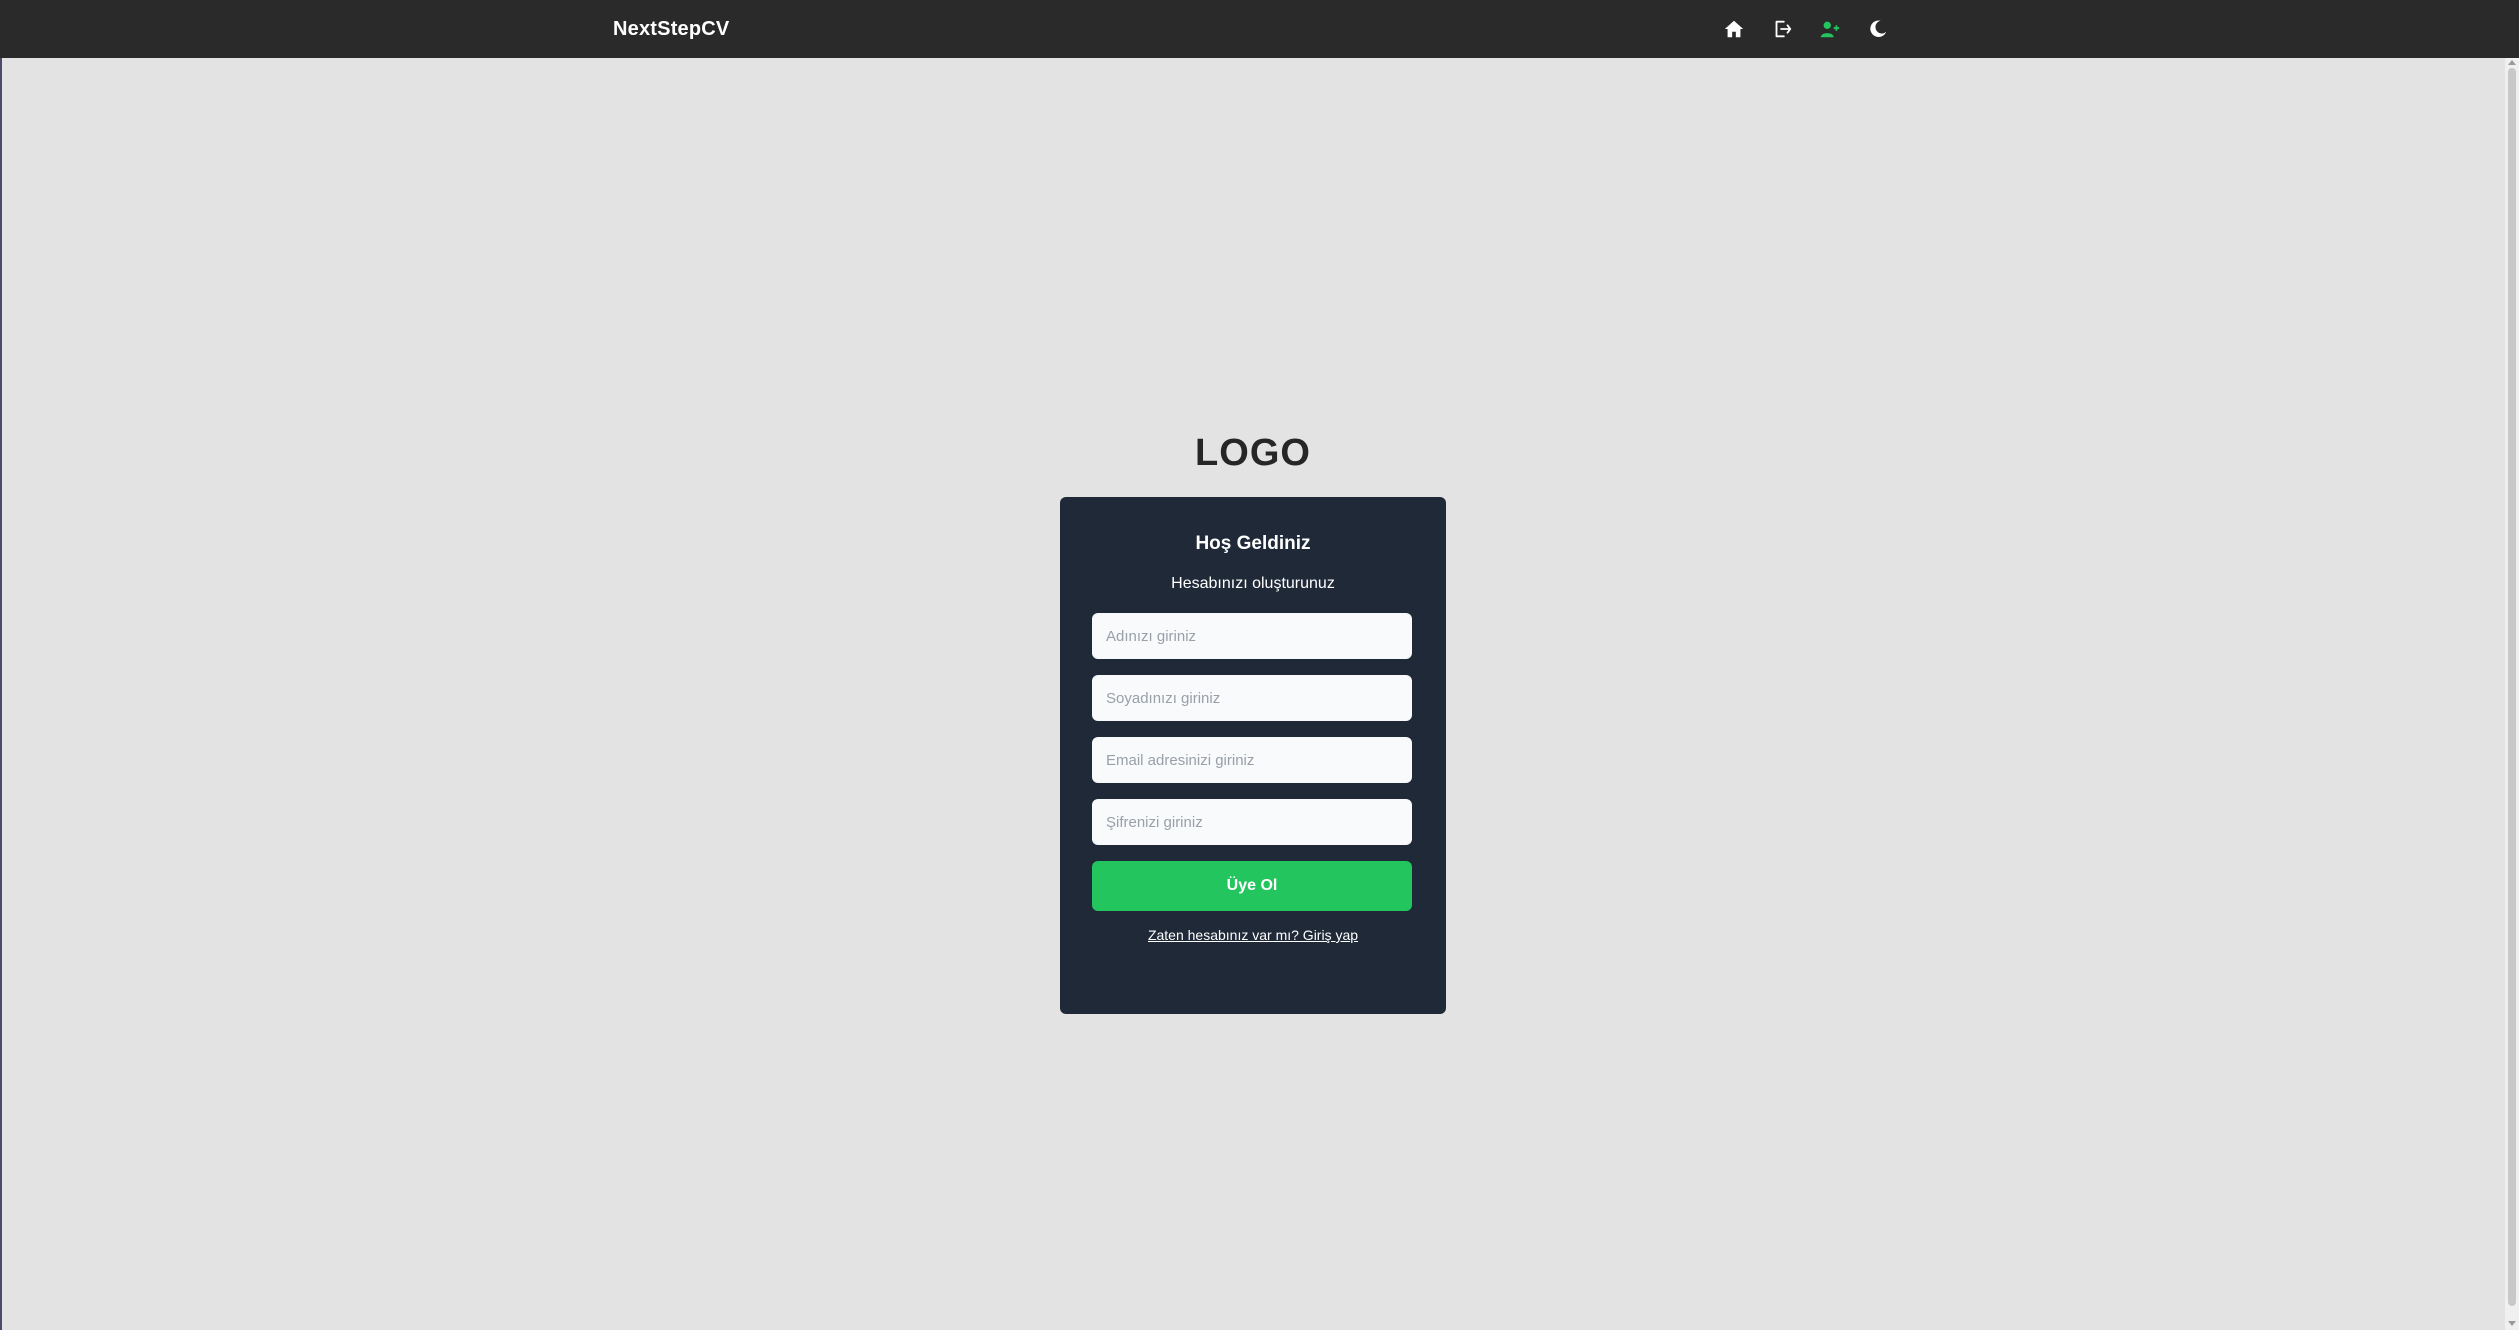 This screenshot has height=1330, width=2519. What do you see at coordinates (1830, 29) in the screenshot?
I see `user-plus-icon` at bounding box center [1830, 29].